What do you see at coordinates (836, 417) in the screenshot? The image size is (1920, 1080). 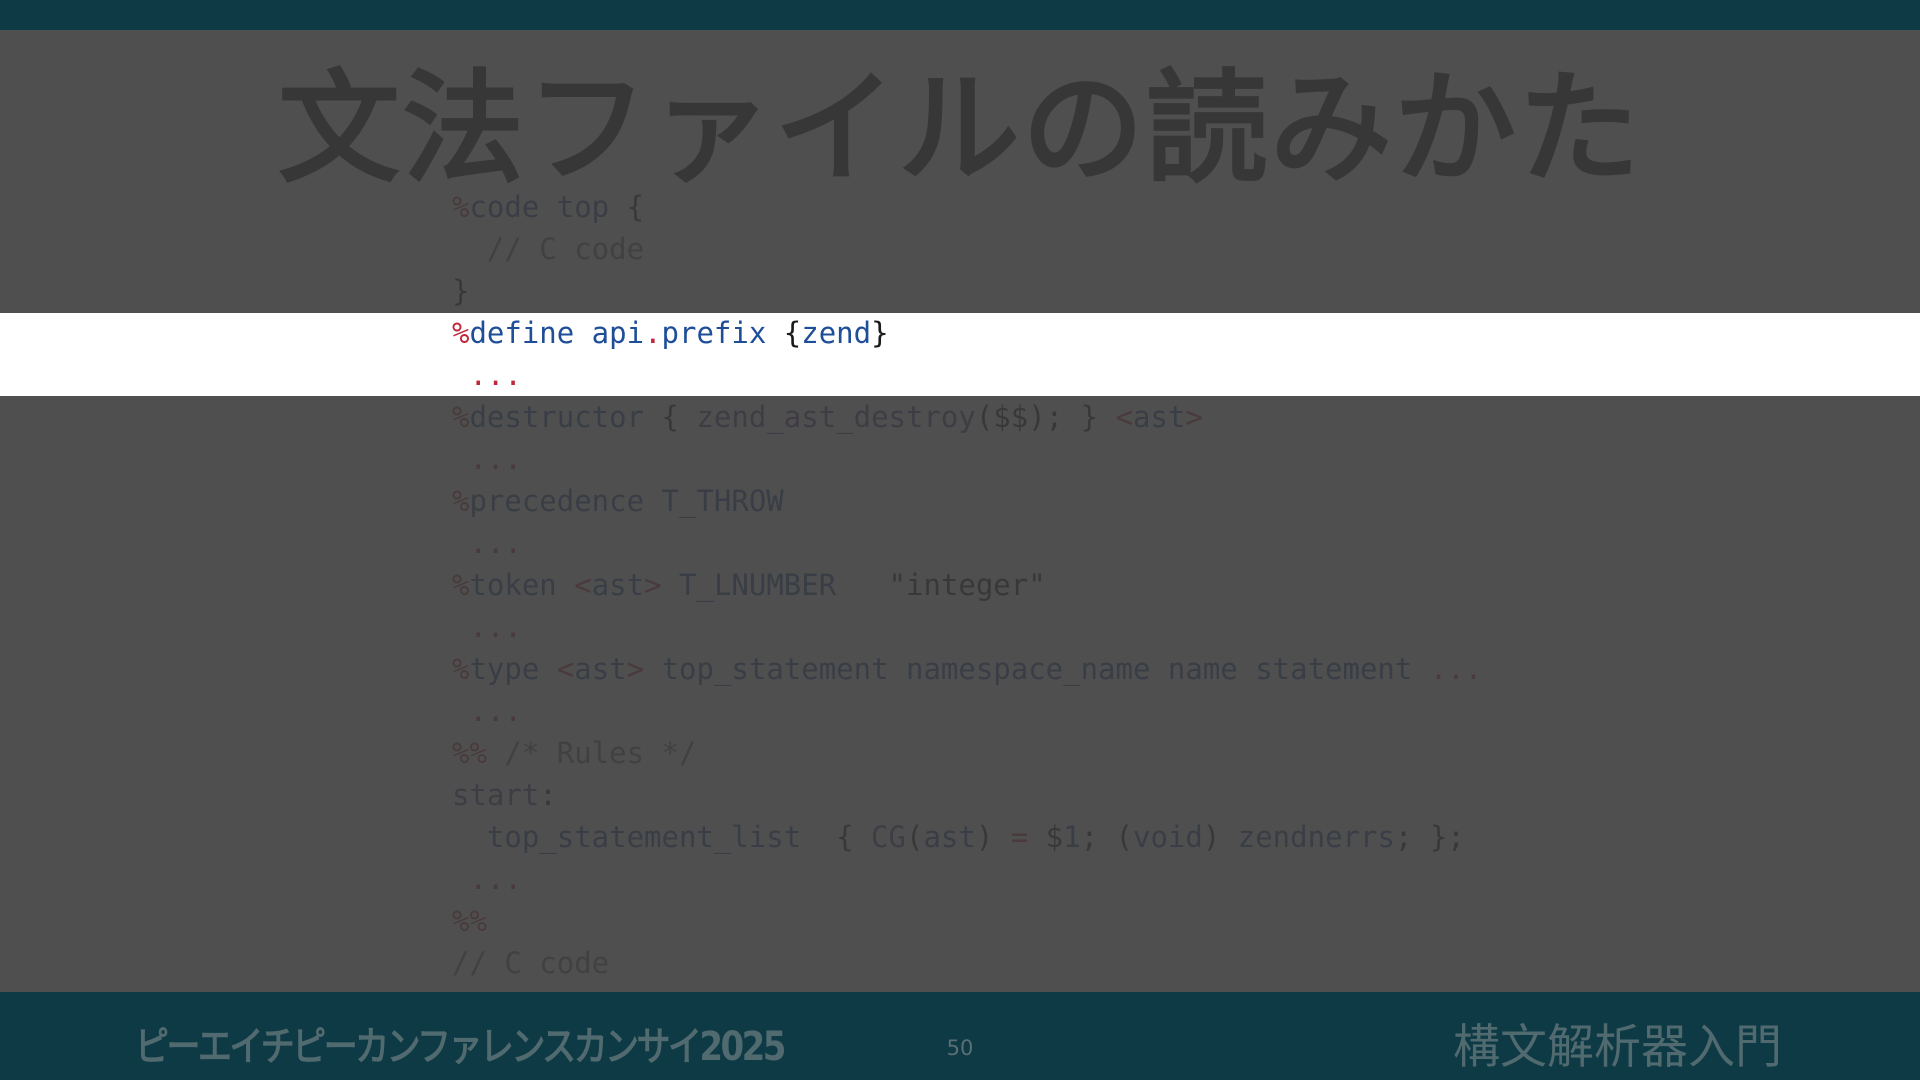 I see `code-token: zend_ast_destroy` at bounding box center [836, 417].